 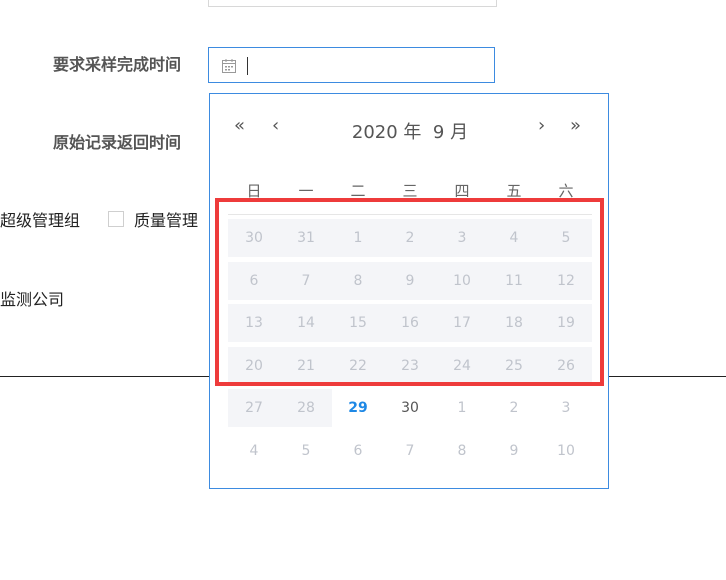 What do you see at coordinates (514, 191) in the screenshot?
I see `weekday-label: 五` at bounding box center [514, 191].